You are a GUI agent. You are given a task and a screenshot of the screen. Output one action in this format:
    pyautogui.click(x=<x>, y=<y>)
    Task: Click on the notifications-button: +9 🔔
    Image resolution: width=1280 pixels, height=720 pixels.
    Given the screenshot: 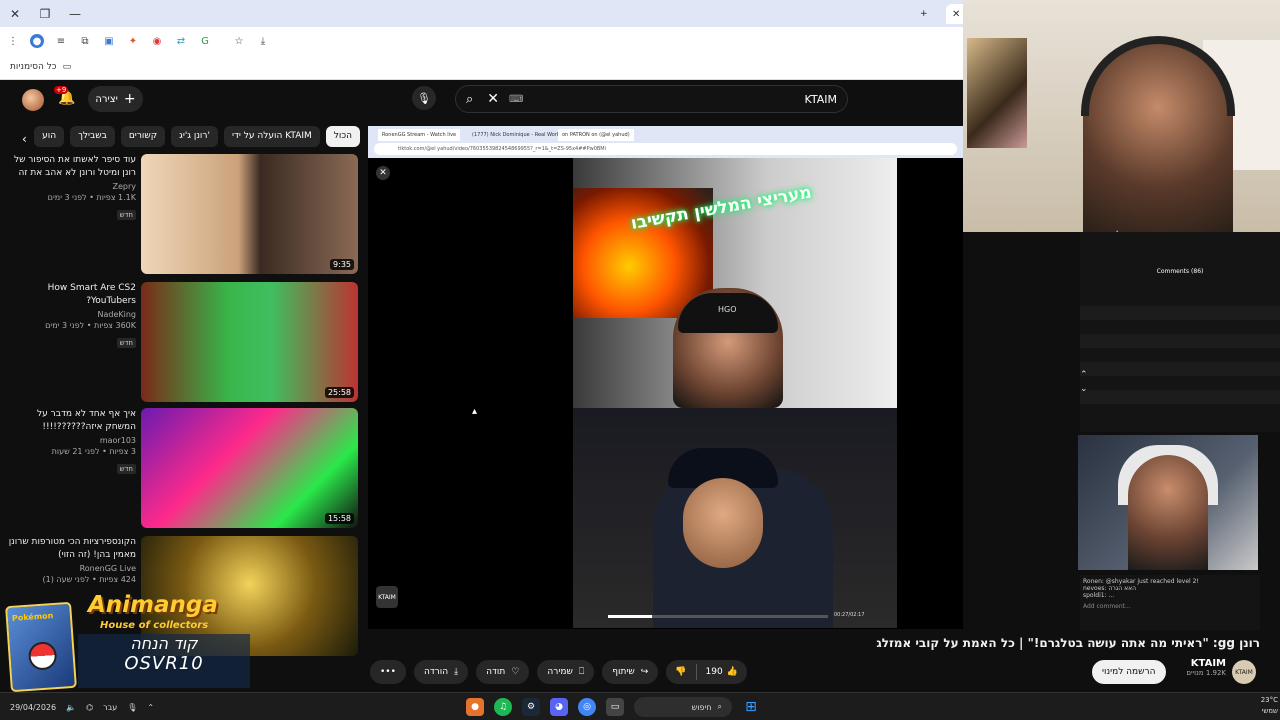 What is the action you would take?
    pyautogui.click(x=66, y=98)
    